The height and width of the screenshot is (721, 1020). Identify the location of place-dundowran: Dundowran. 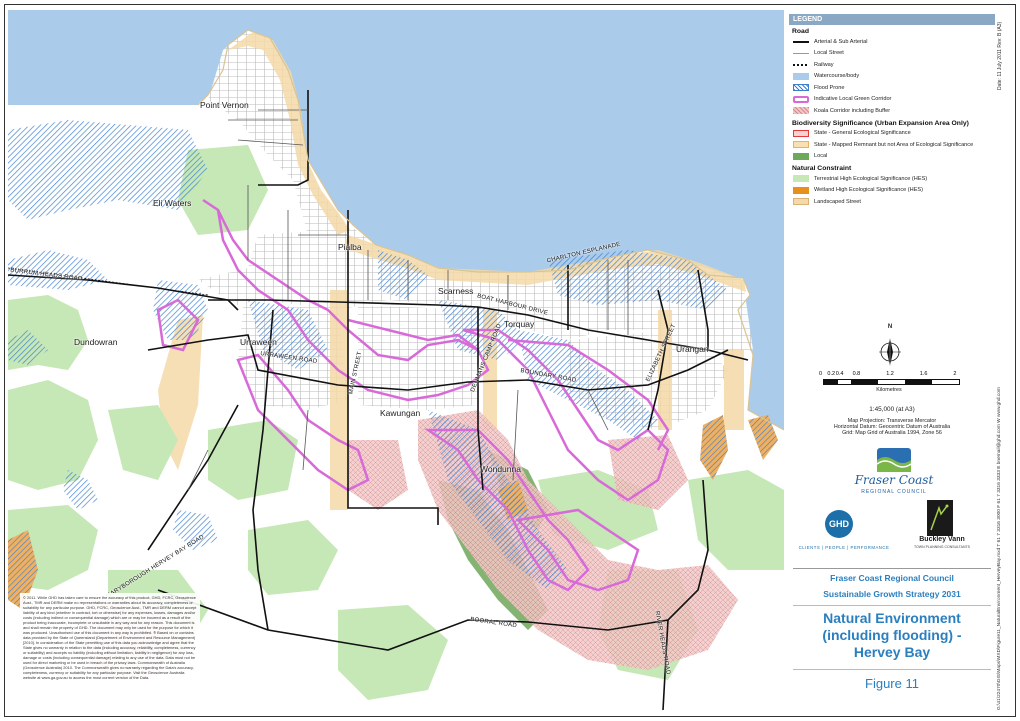
(96, 342).